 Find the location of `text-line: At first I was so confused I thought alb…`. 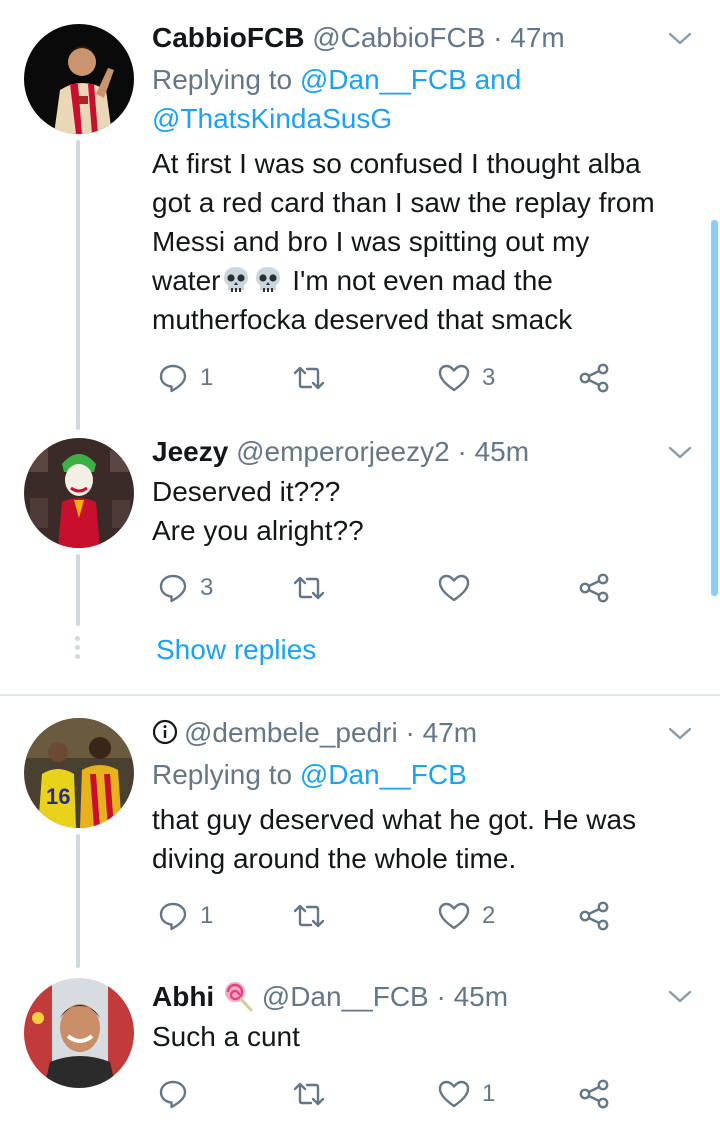

text-line: At first I was so confused I thought alb… is located at coordinates (396, 163).